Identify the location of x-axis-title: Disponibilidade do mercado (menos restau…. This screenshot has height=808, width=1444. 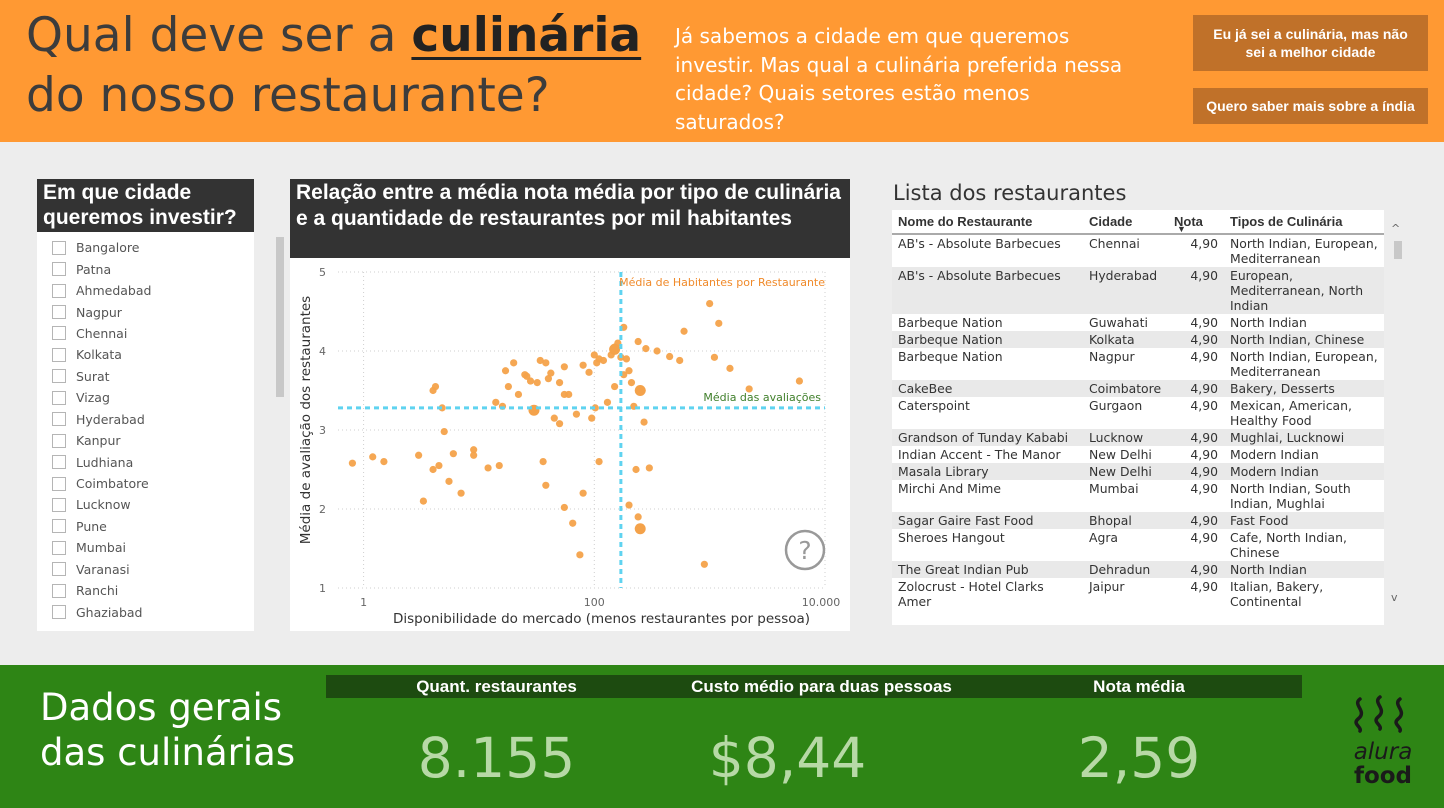
(601, 619).